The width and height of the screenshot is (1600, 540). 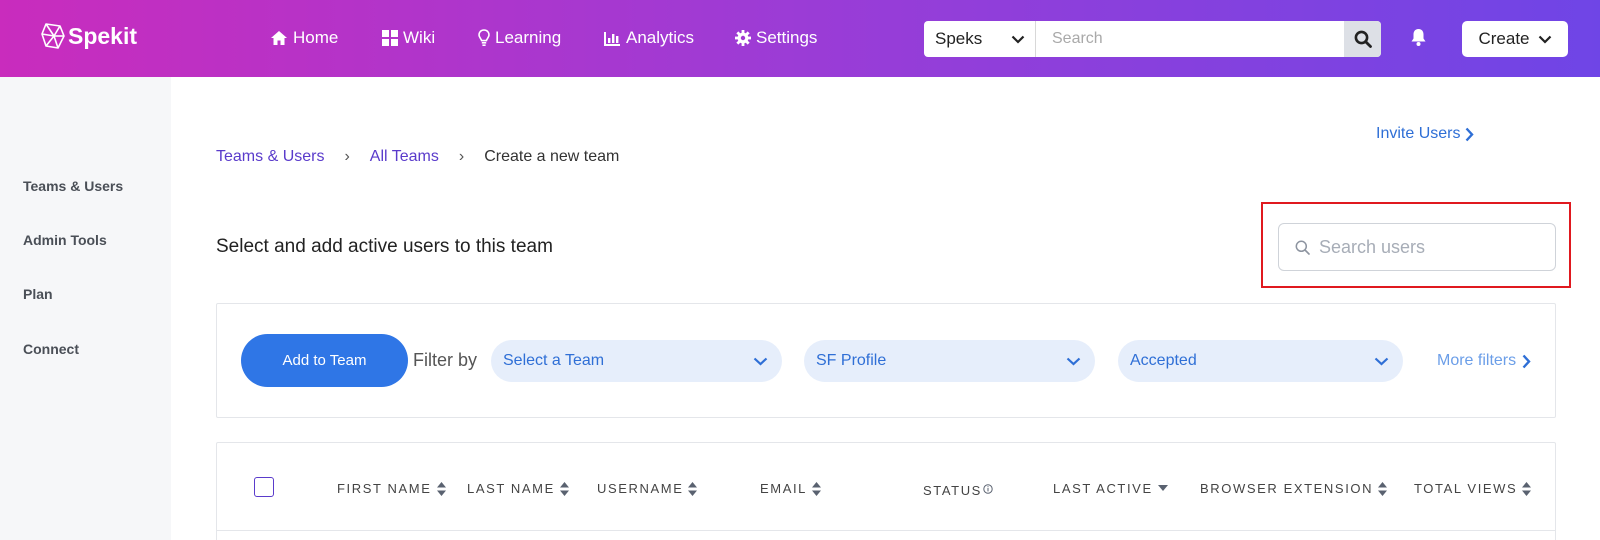 What do you see at coordinates (390, 38) in the screenshot?
I see `grid-icon` at bounding box center [390, 38].